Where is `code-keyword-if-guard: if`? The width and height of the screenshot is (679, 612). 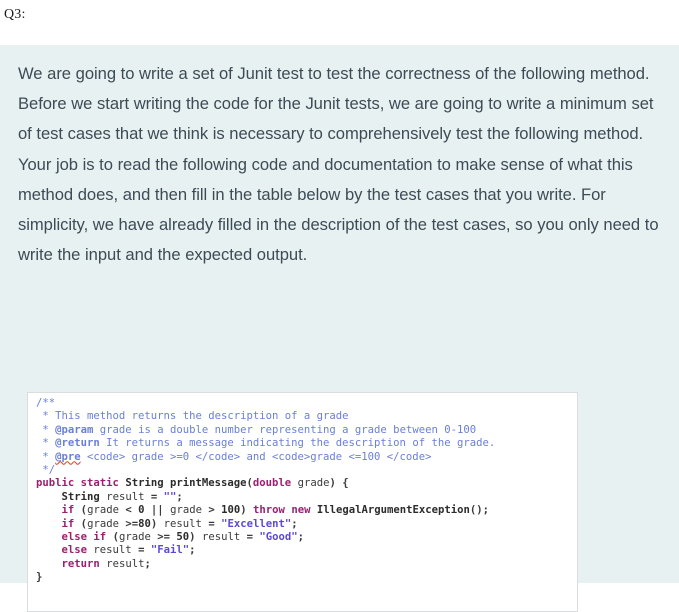 code-keyword-if-guard: if is located at coordinates (68, 510).